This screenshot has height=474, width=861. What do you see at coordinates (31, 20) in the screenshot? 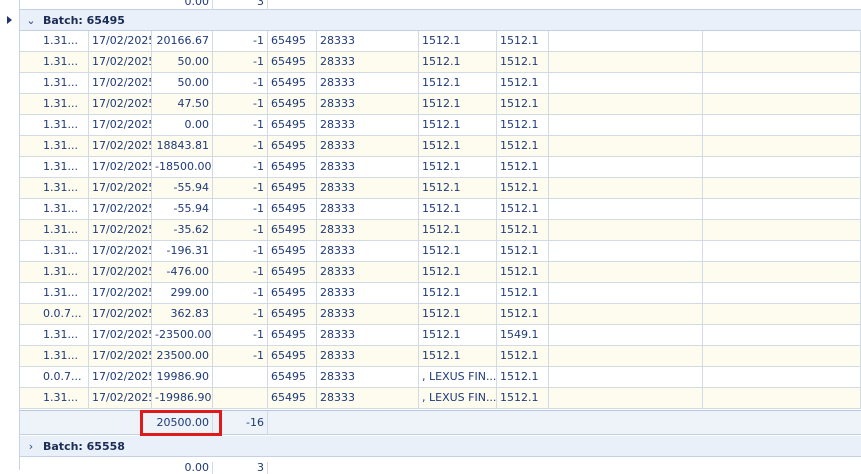
I see `chevron-down-icon: ⌄` at bounding box center [31, 20].